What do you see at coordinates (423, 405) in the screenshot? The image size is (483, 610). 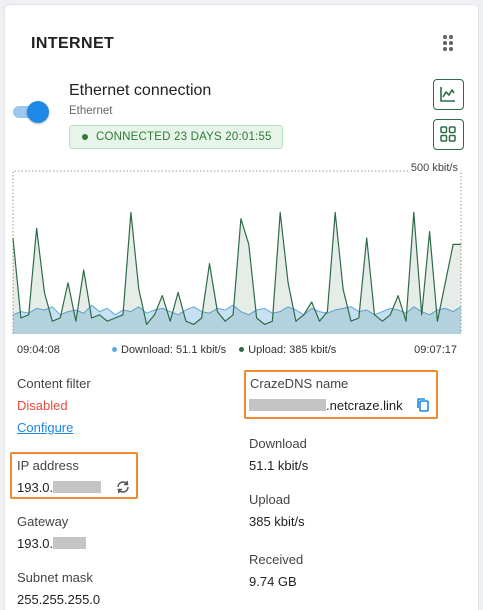 I see `copy-icon` at bounding box center [423, 405].